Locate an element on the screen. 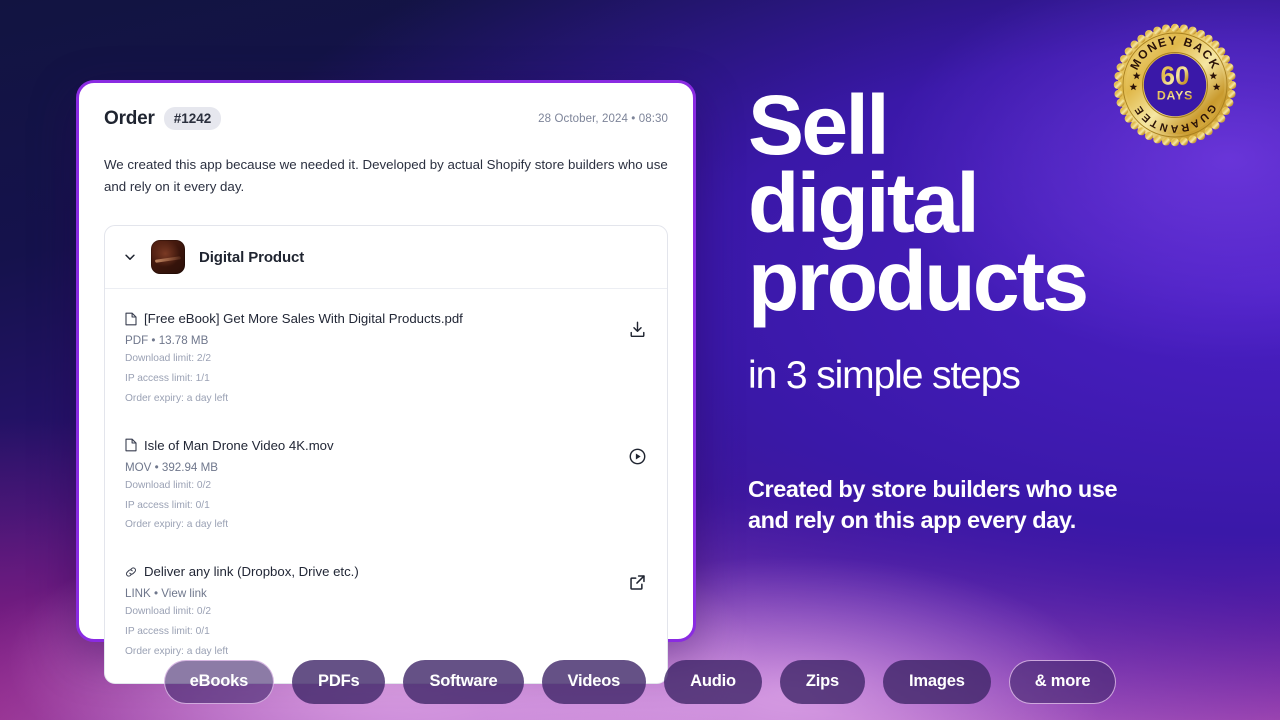 This screenshot has width=1280, height=720. pill-ebooks: eBooks is located at coordinates (219, 682).